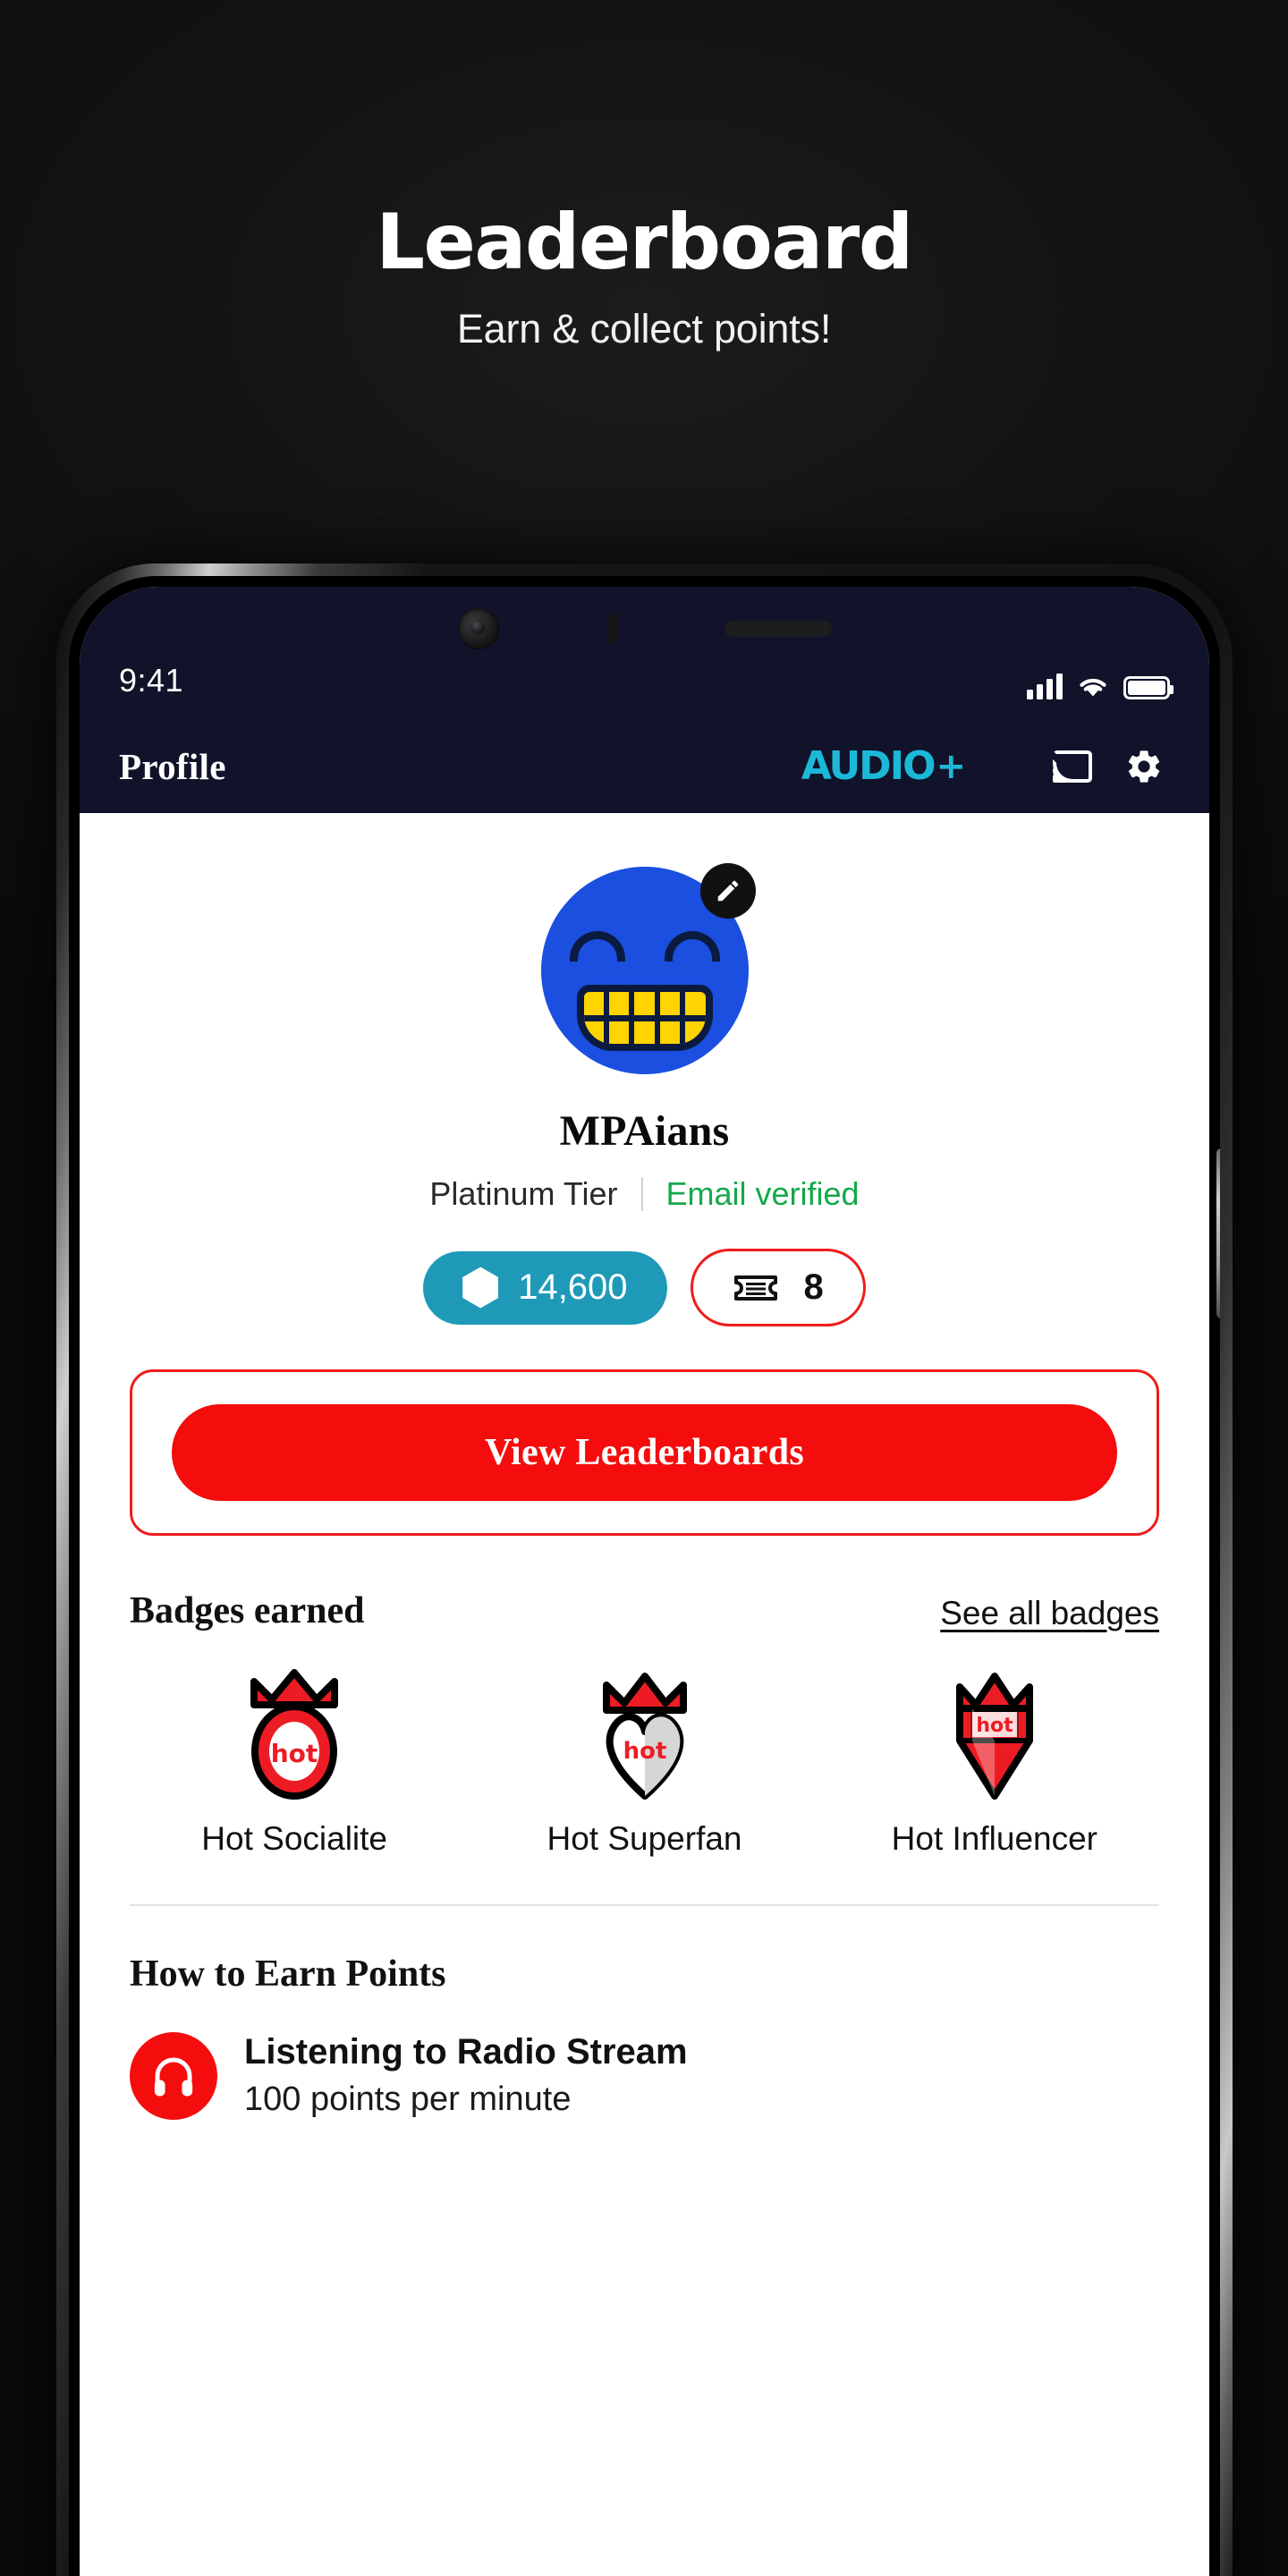 Image resolution: width=1288 pixels, height=2576 pixels. What do you see at coordinates (648, 968) in the screenshot?
I see `avatar-wrap` at bounding box center [648, 968].